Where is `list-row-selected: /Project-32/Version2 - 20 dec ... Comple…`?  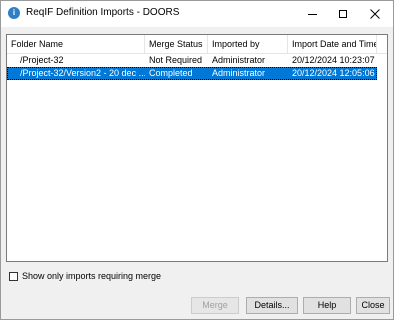 list-row-selected: /Project-32/Version2 - 20 dec ... Comple… is located at coordinates (192, 73).